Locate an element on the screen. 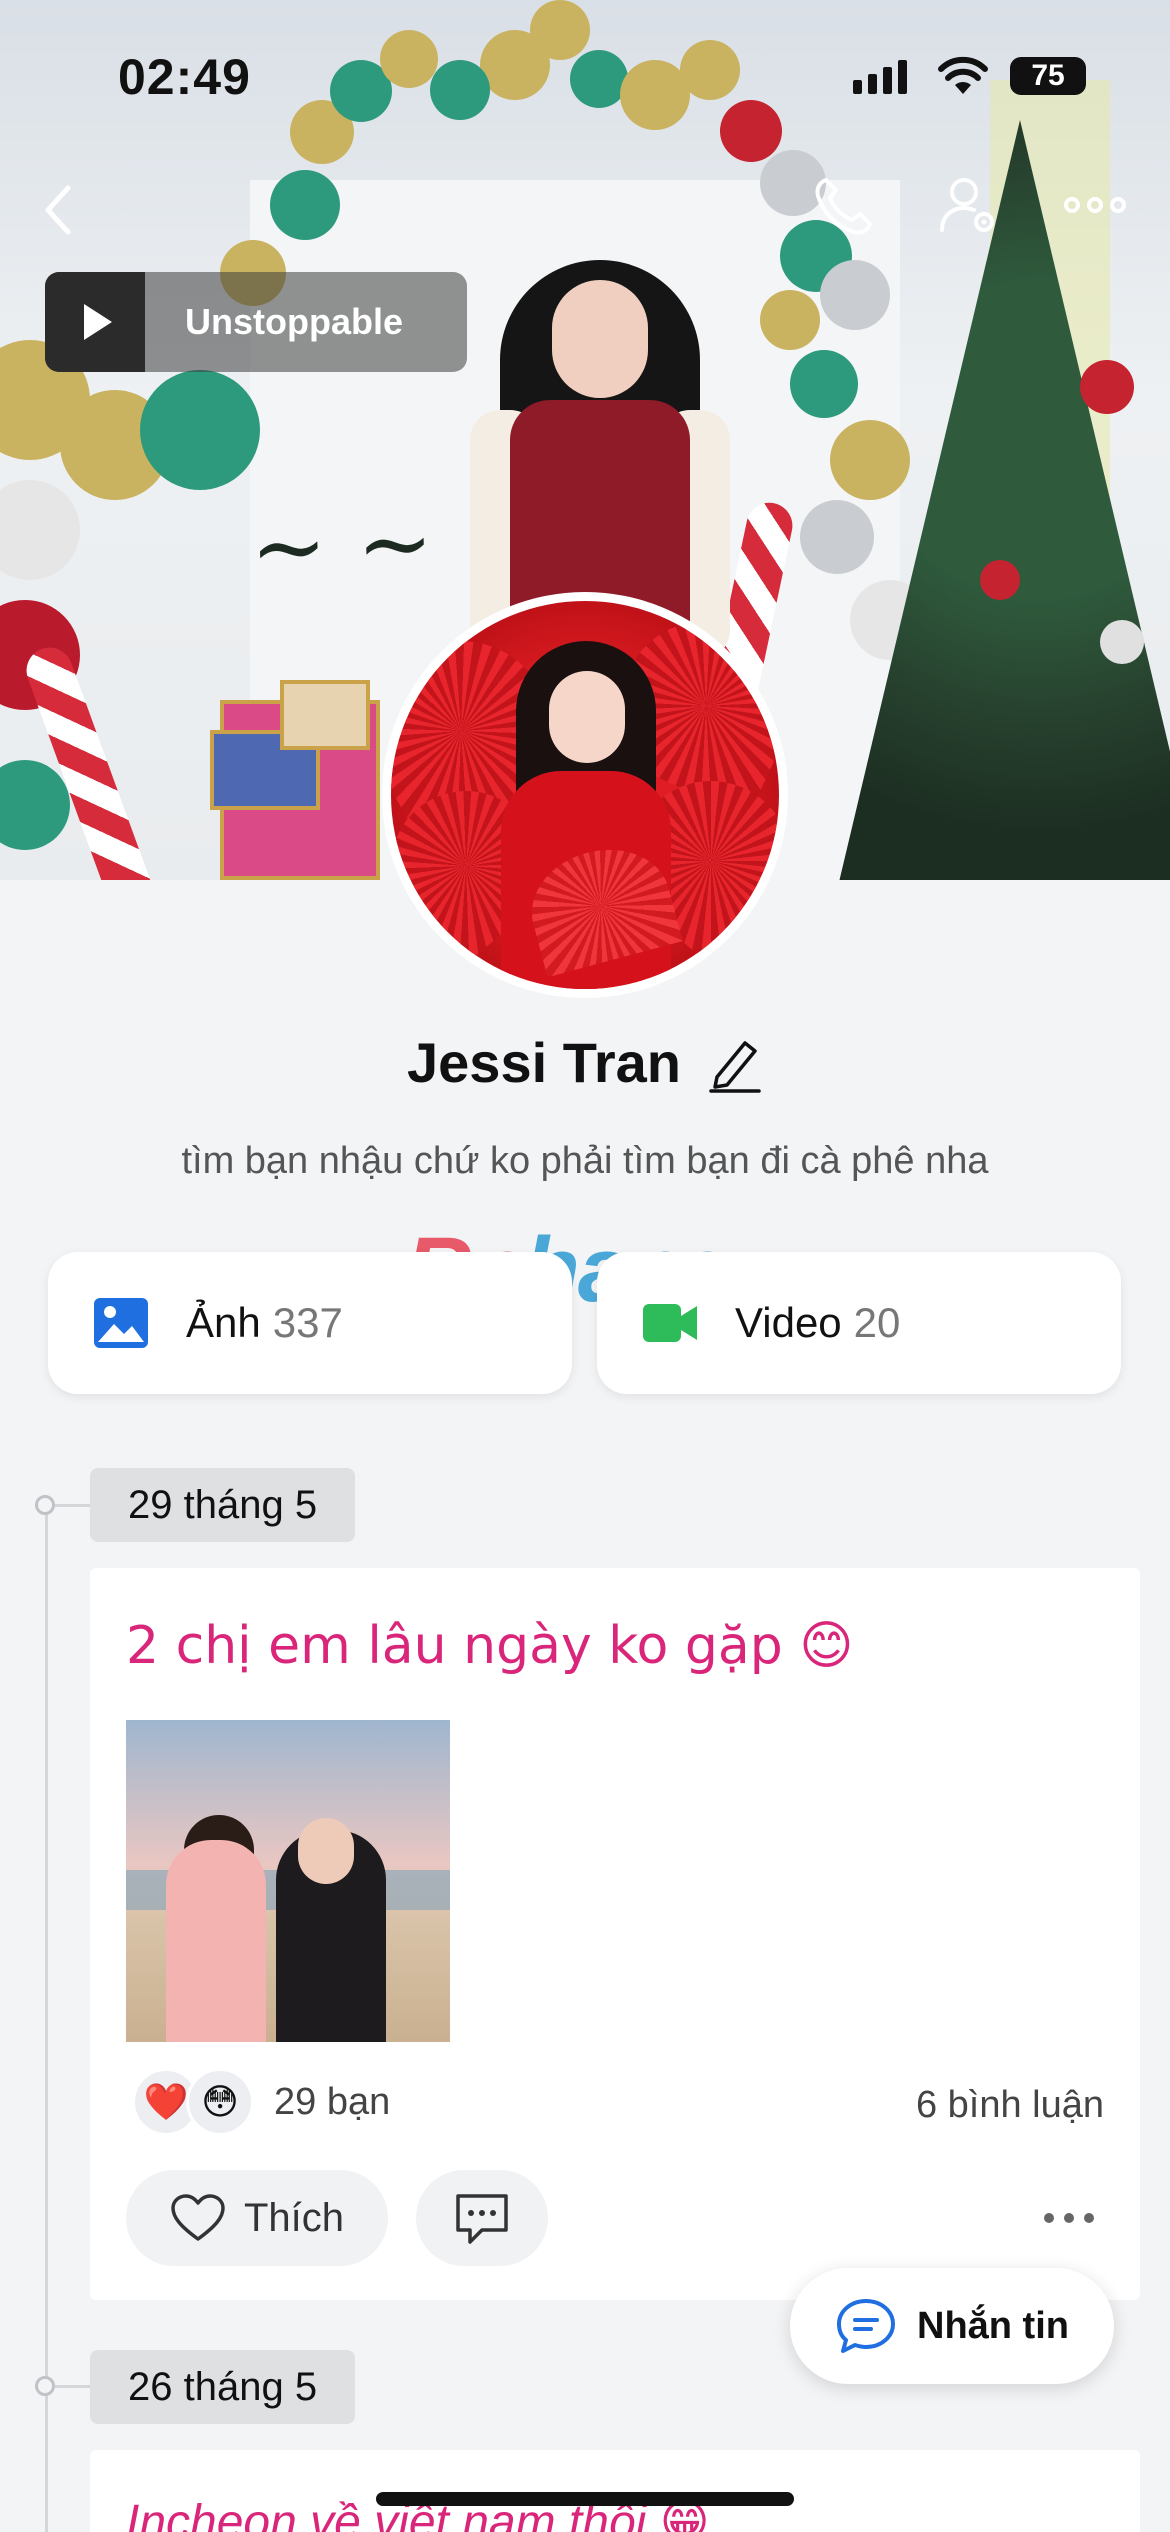 The image size is (1170, 2532). music-thumbnail is located at coordinates (95, 322).